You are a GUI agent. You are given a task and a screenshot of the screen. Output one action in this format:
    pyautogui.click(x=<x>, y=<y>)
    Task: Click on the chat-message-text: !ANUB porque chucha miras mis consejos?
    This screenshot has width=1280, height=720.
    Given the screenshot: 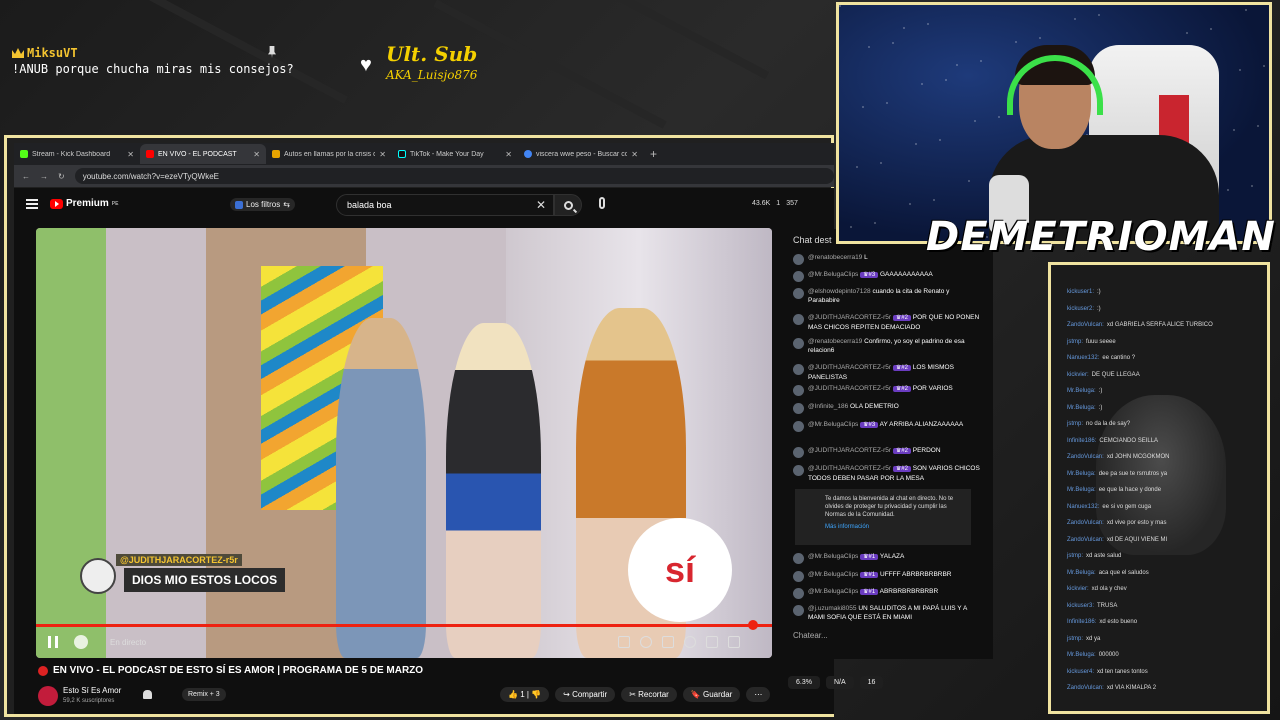 What is the action you would take?
    pyautogui.click(x=153, y=69)
    